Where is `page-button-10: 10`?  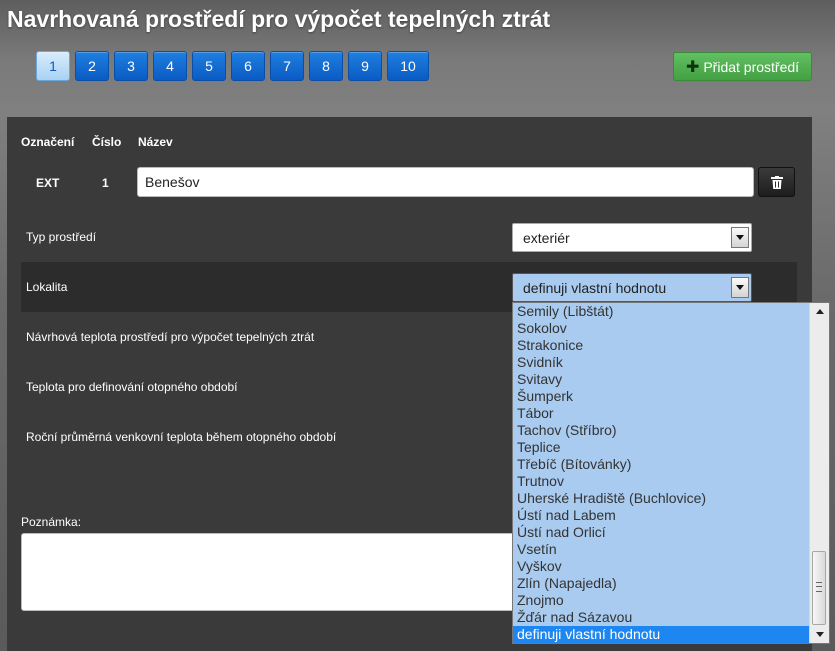 page-button-10: 10 is located at coordinates (408, 66).